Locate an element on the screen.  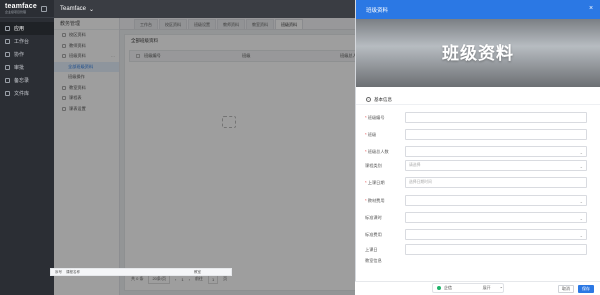
nav-apps: 应用 is located at coordinates (27, 28).